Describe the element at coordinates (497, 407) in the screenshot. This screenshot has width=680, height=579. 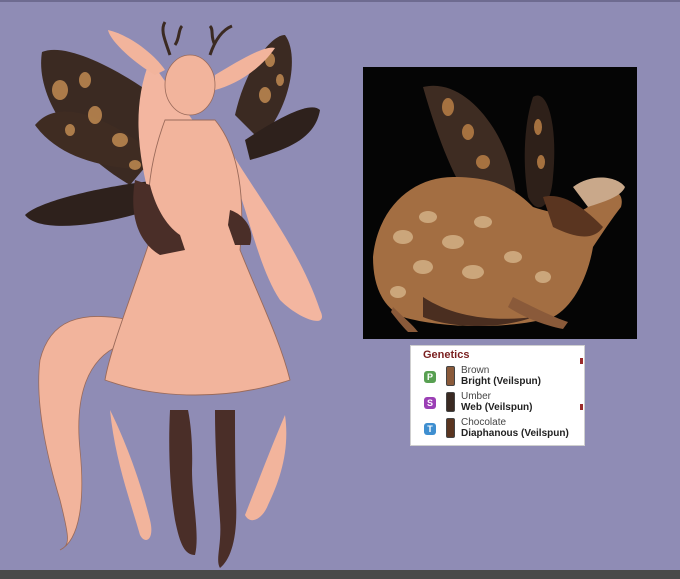
I see `secondary-gene-trait: Web (Veilspun)` at that location.